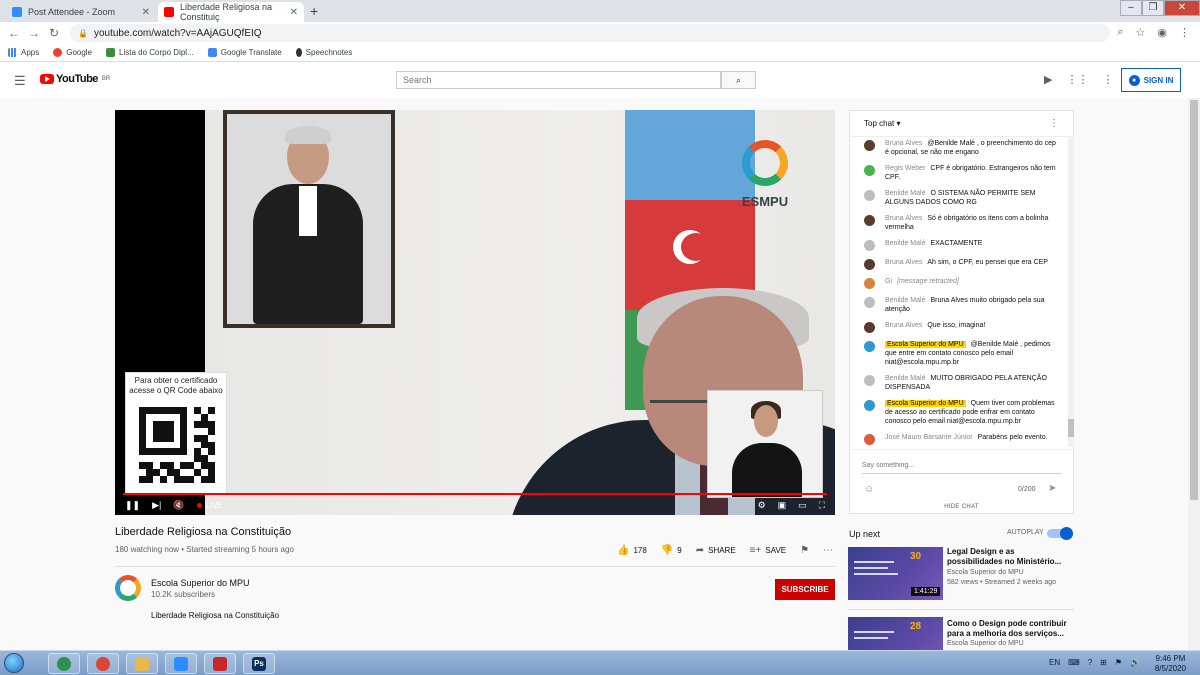 Image resolution: width=1200 pixels, height=675 pixels. Describe the element at coordinates (1048, 79) in the screenshot. I see `create-video-icon: ▶` at that location.